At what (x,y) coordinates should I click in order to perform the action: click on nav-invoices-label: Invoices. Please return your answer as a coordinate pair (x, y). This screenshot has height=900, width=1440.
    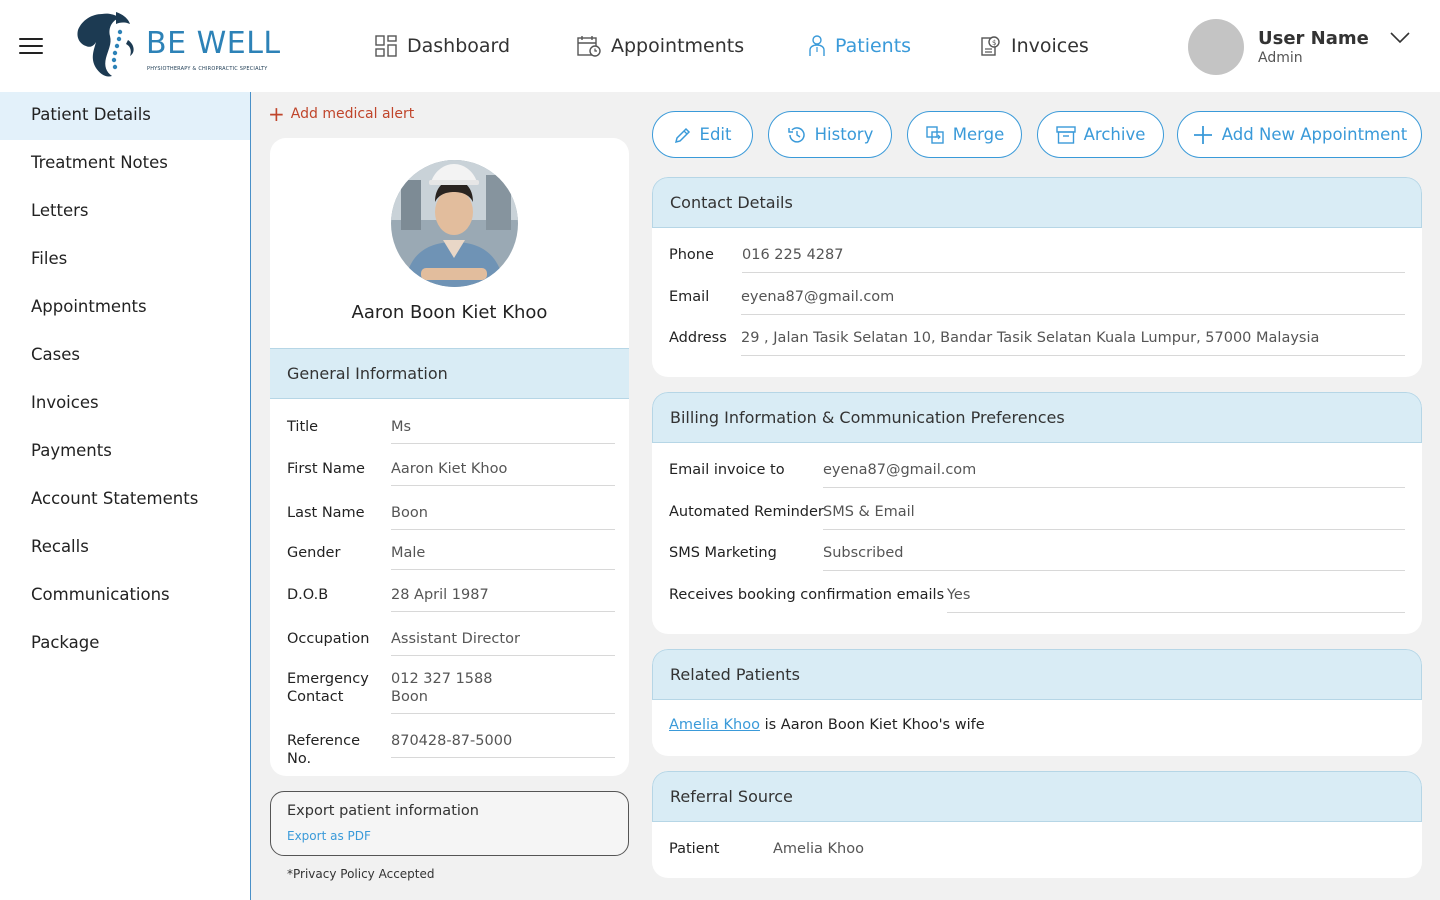
    Looking at the image, I should click on (1050, 46).